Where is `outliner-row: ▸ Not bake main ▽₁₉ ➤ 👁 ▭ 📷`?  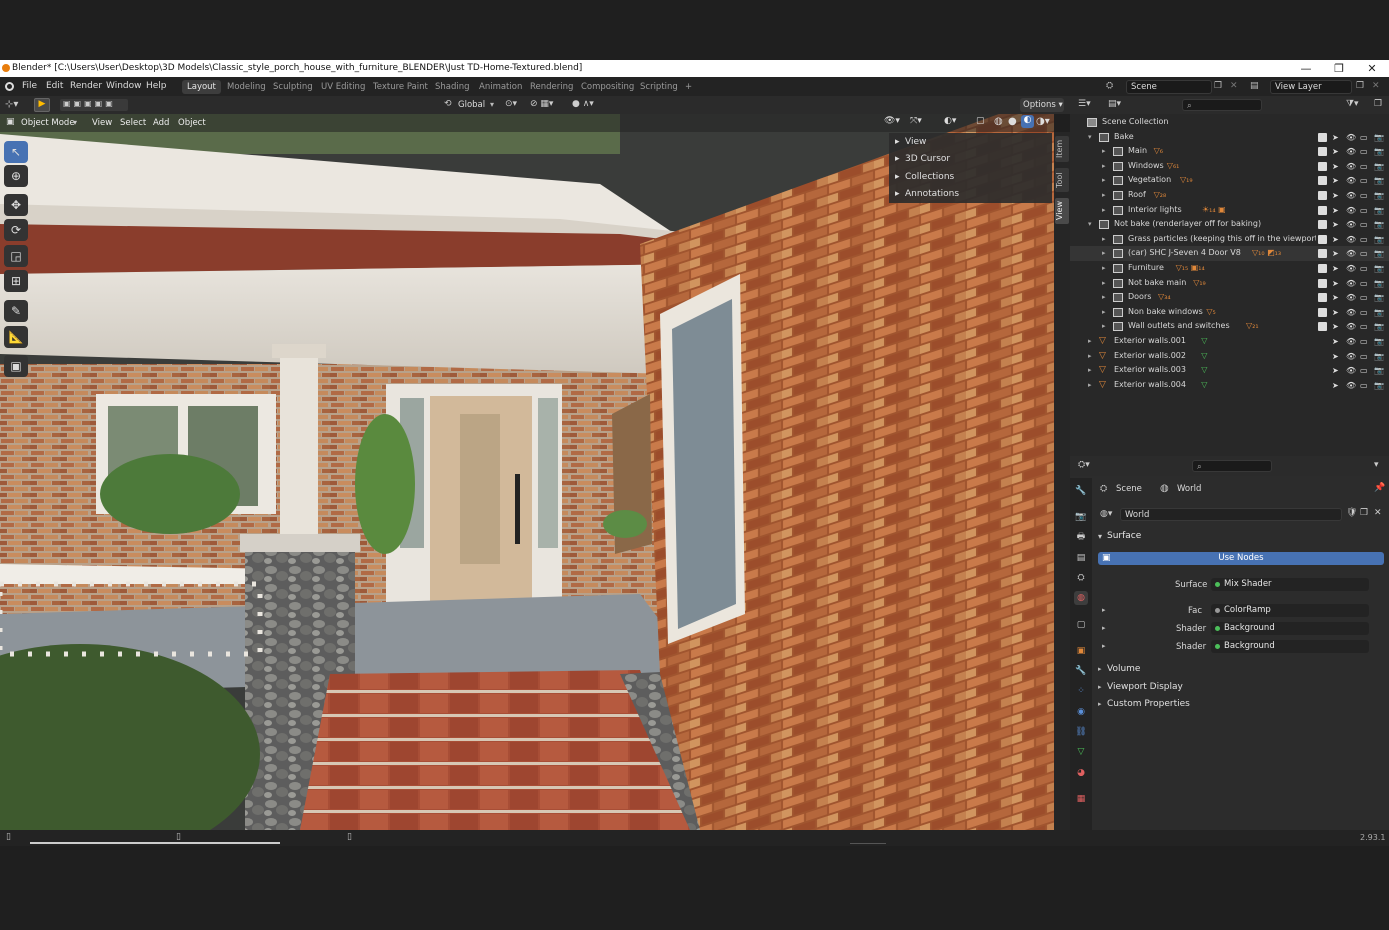
outliner-row: ▸ Not bake main ▽₁₉ ➤ 👁 ▭ 📷 is located at coordinates (1229, 283).